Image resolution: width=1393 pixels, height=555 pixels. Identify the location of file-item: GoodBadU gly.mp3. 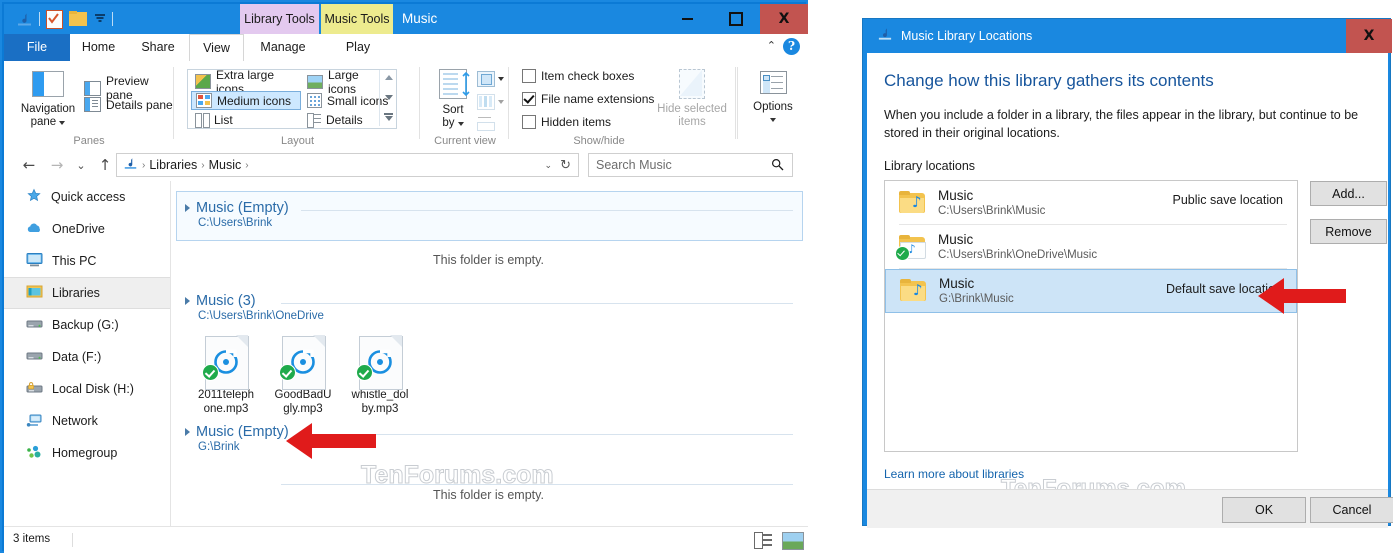
(303, 375).